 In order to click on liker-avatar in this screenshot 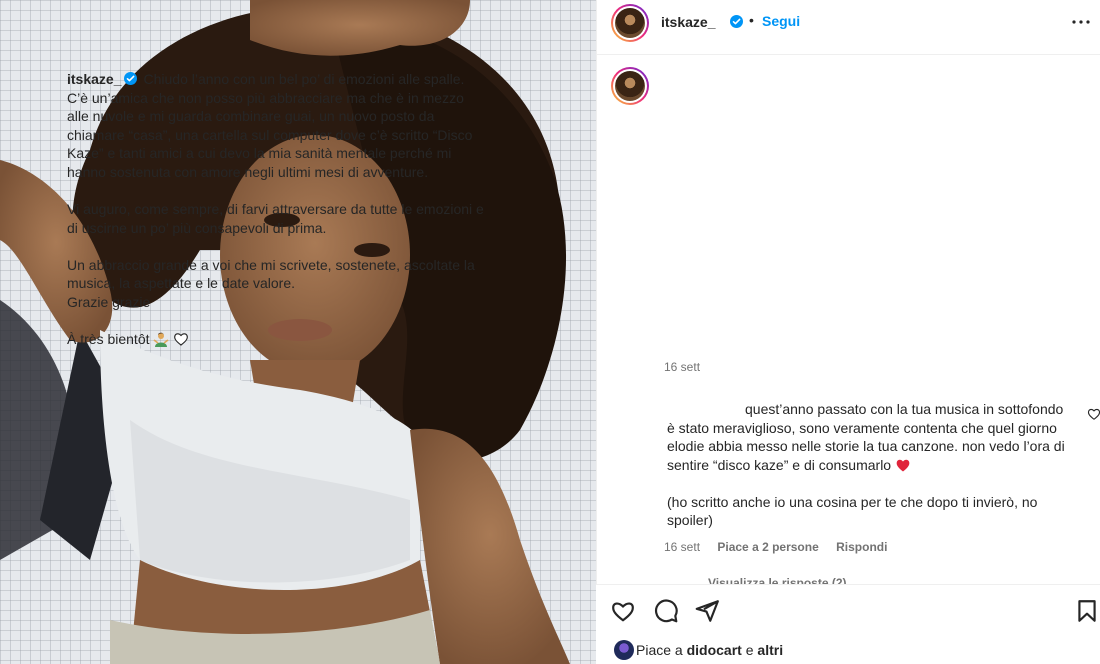, I will do `click(624, 650)`.